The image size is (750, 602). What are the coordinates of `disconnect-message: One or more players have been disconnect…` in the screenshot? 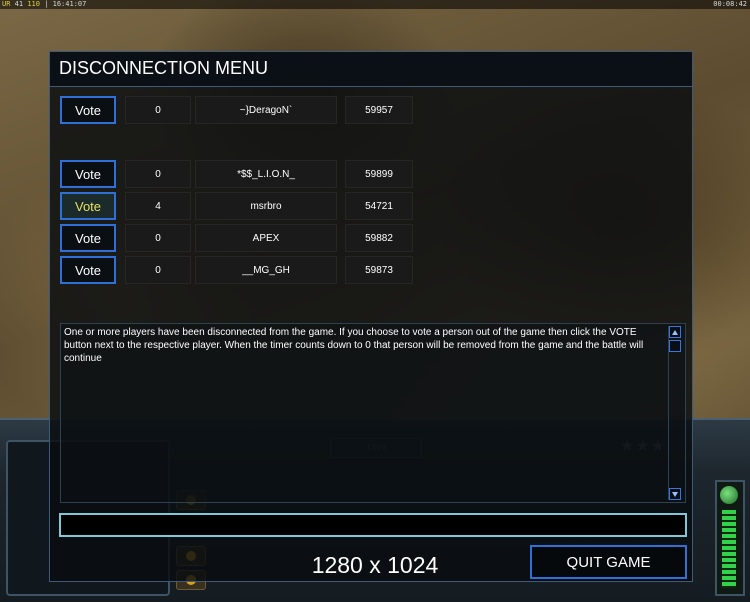 It's located at (354, 345).